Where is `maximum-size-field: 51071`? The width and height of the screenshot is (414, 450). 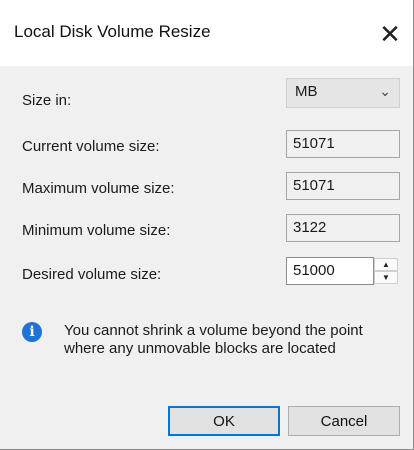 maximum-size-field: 51071 is located at coordinates (343, 186).